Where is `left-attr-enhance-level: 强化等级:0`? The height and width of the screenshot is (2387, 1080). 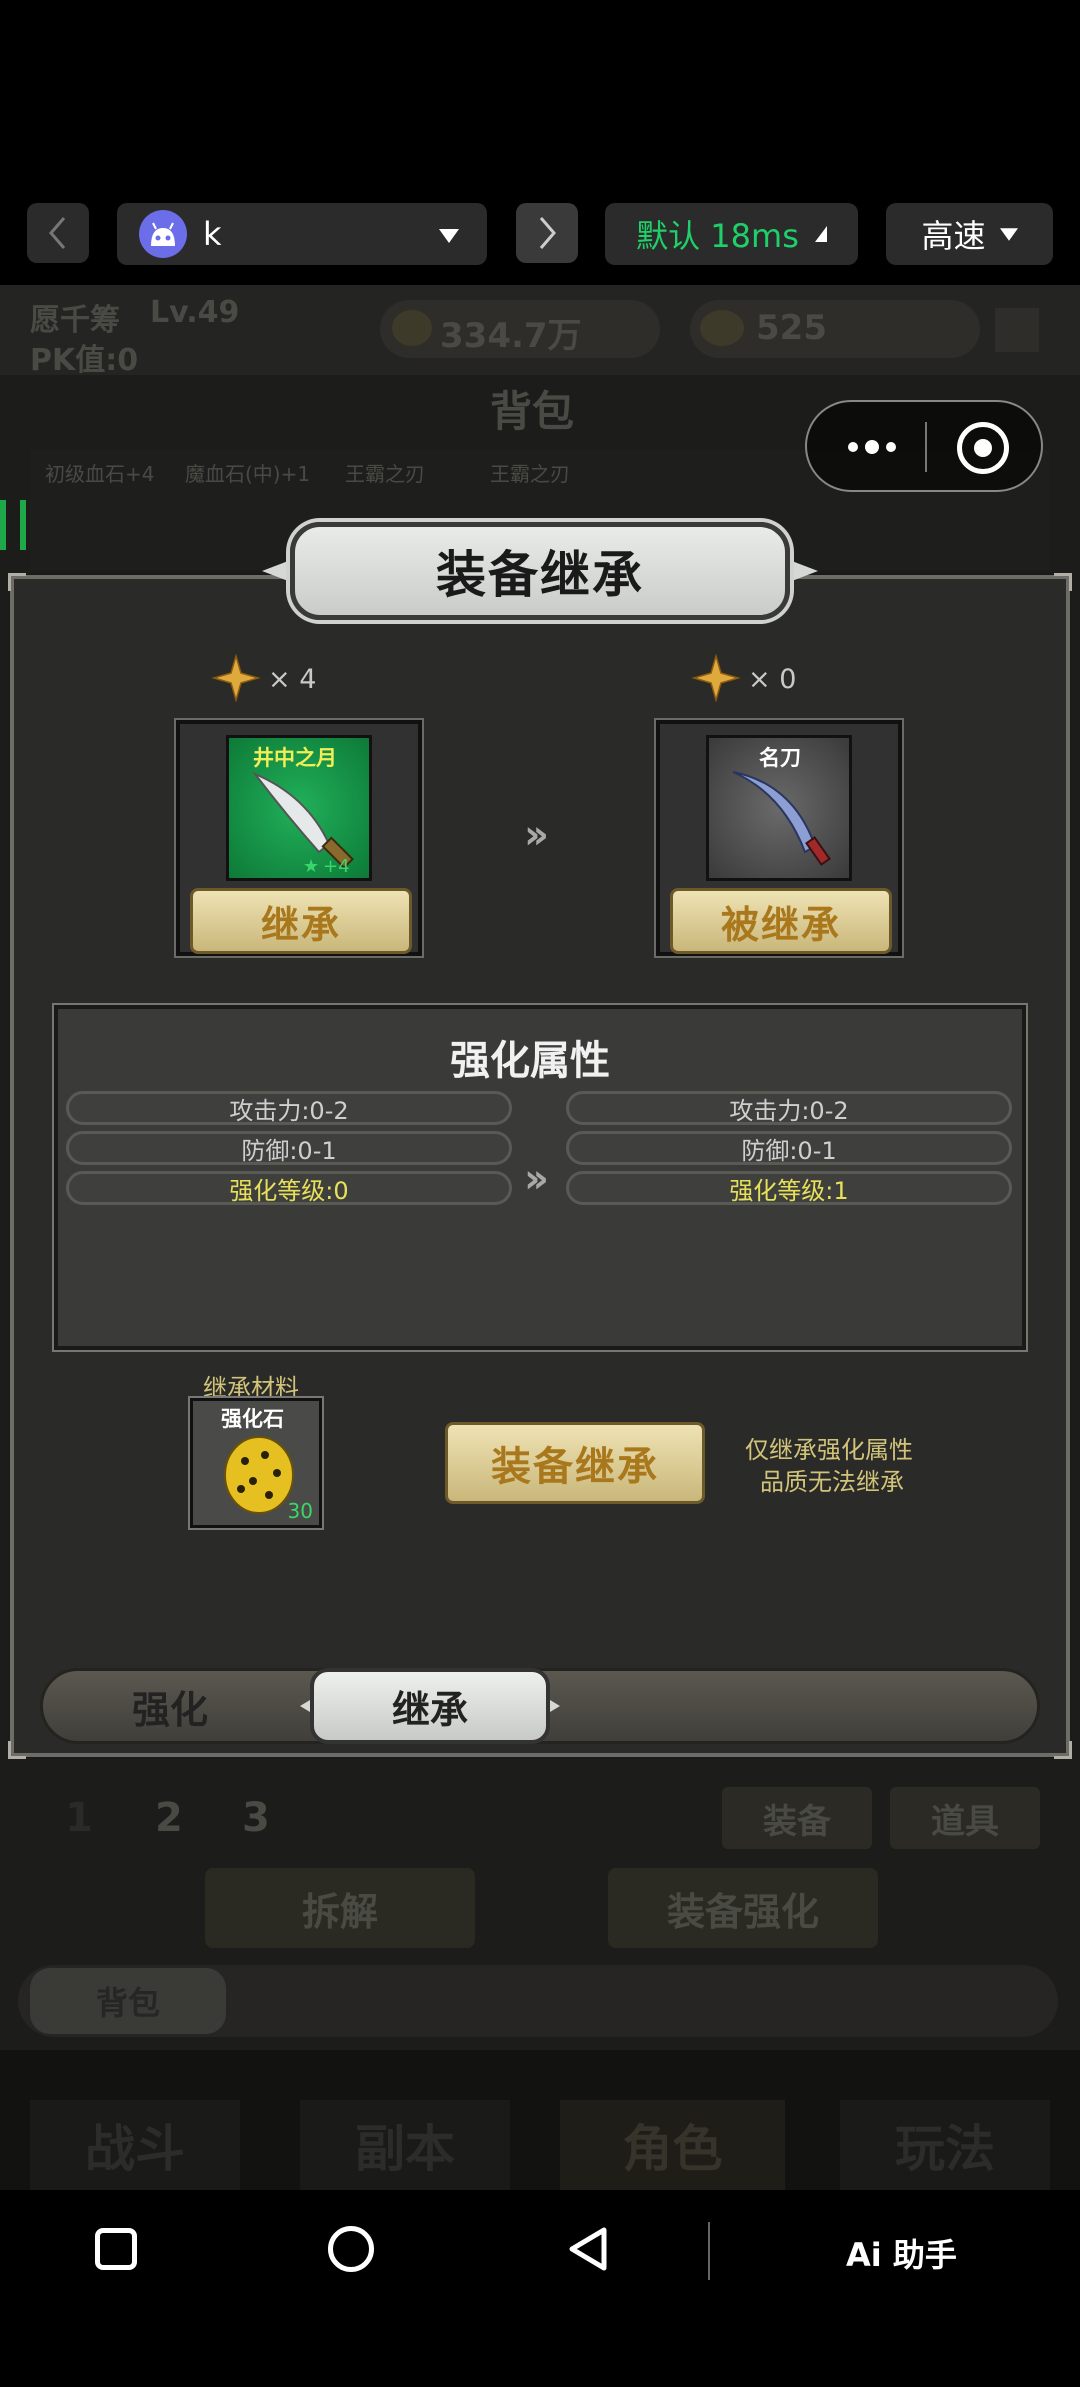 left-attr-enhance-level: 强化等级:0 is located at coordinates (289, 1188).